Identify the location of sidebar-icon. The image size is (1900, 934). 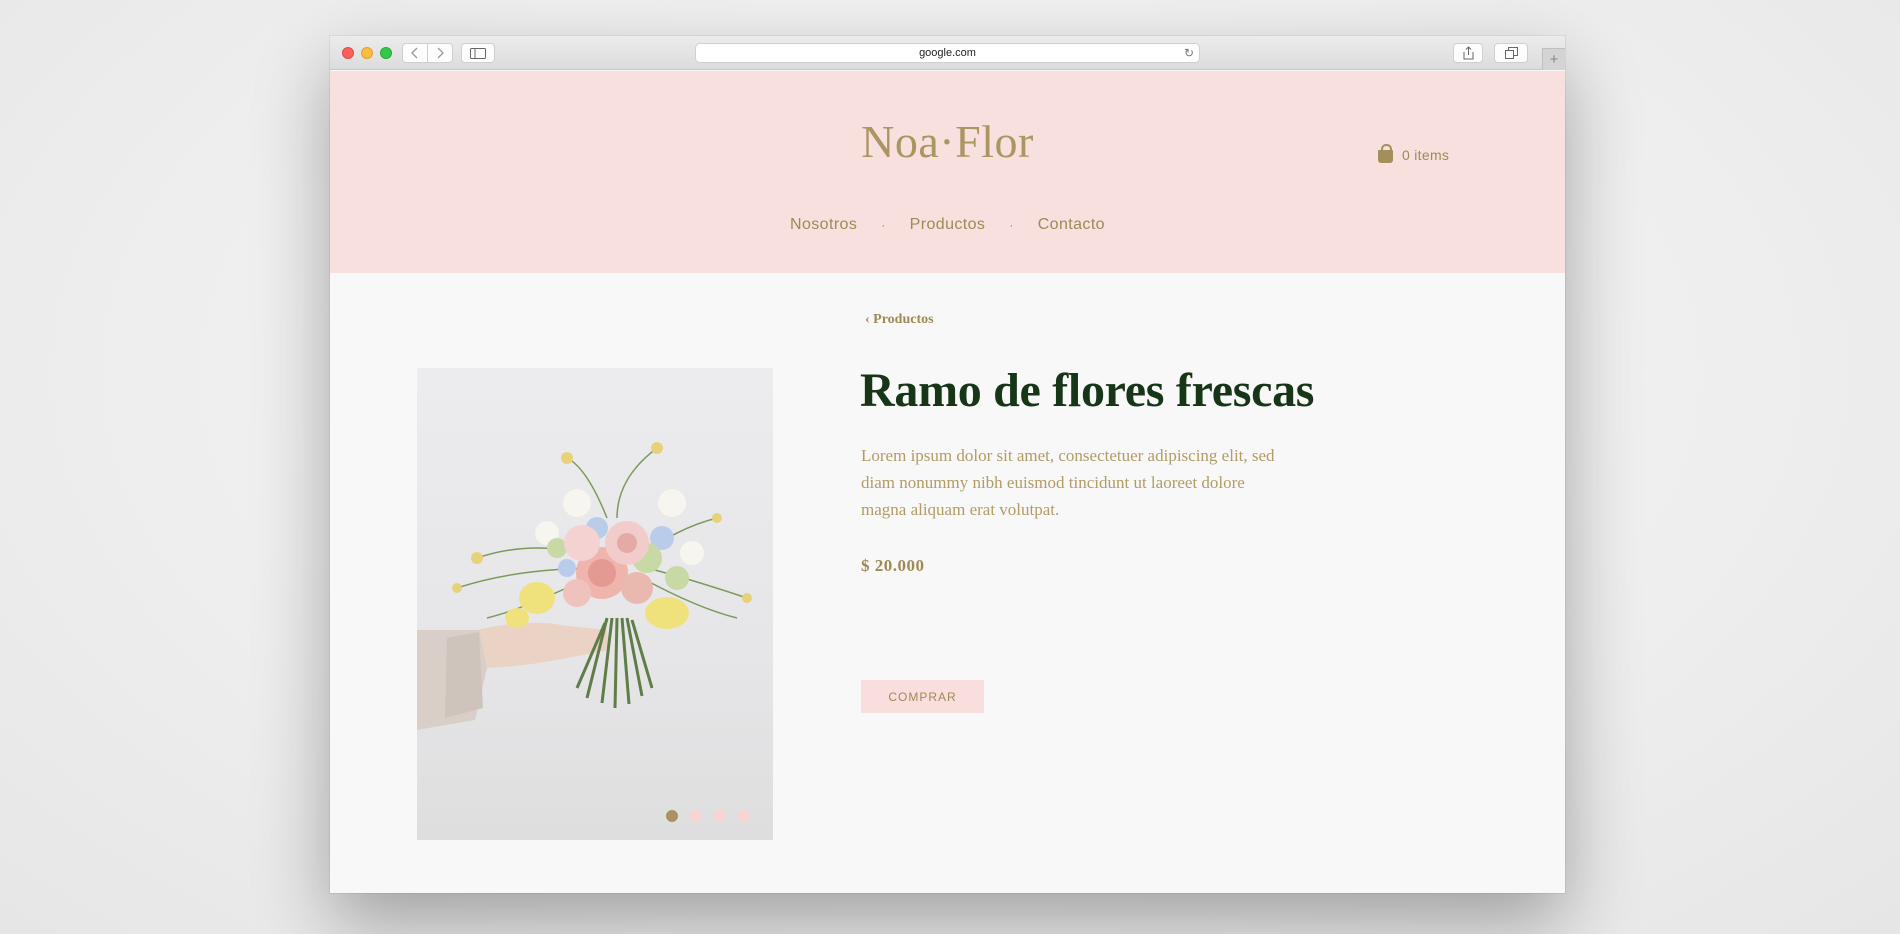
(478, 53).